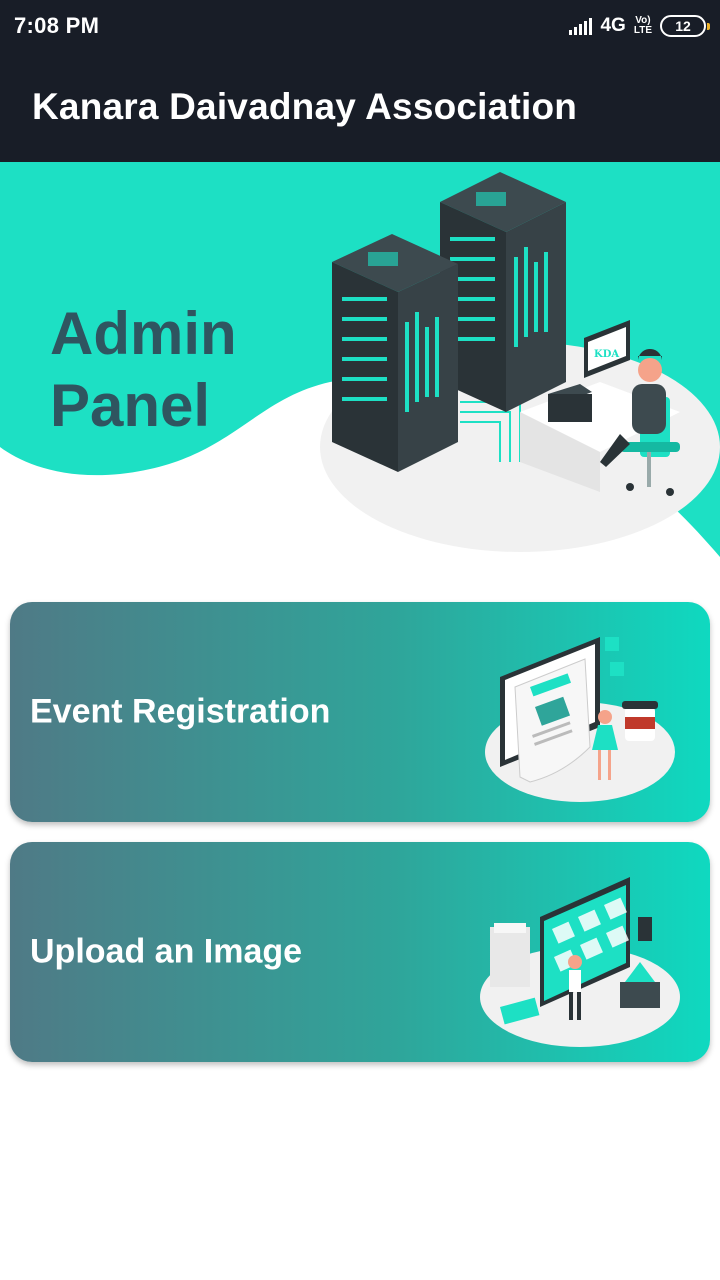  Describe the element at coordinates (613, 25) in the screenshot. I see `network-type: 4G` at that location.